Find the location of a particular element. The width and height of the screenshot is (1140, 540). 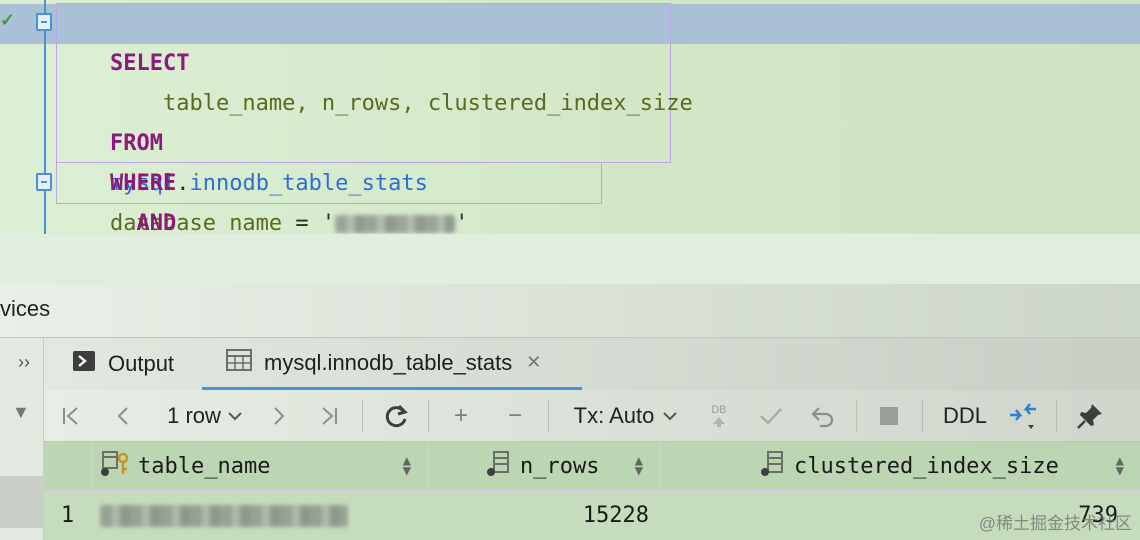

column-name: n_rows is located at coordinates (560, 466).